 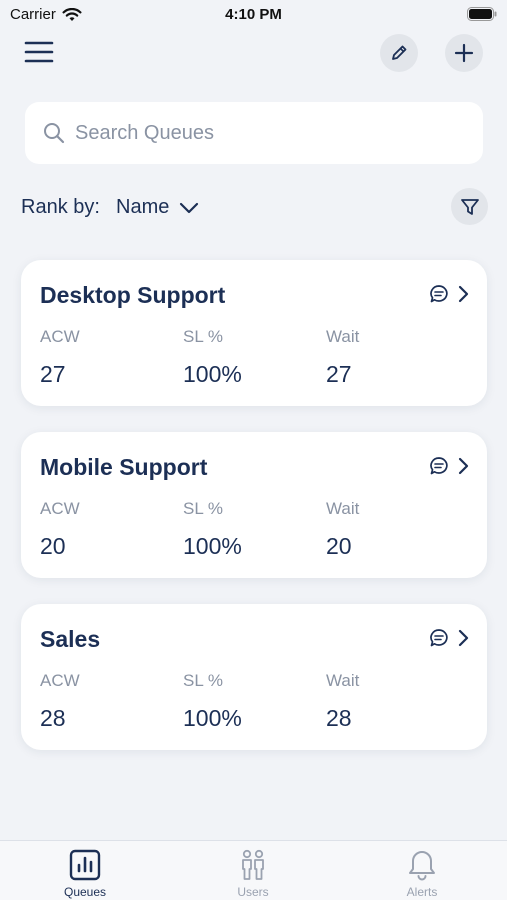 I want to click on queue-card: Desktop Support ACW 27 SL % 100% Wait 27, so click(x=254, y=333).